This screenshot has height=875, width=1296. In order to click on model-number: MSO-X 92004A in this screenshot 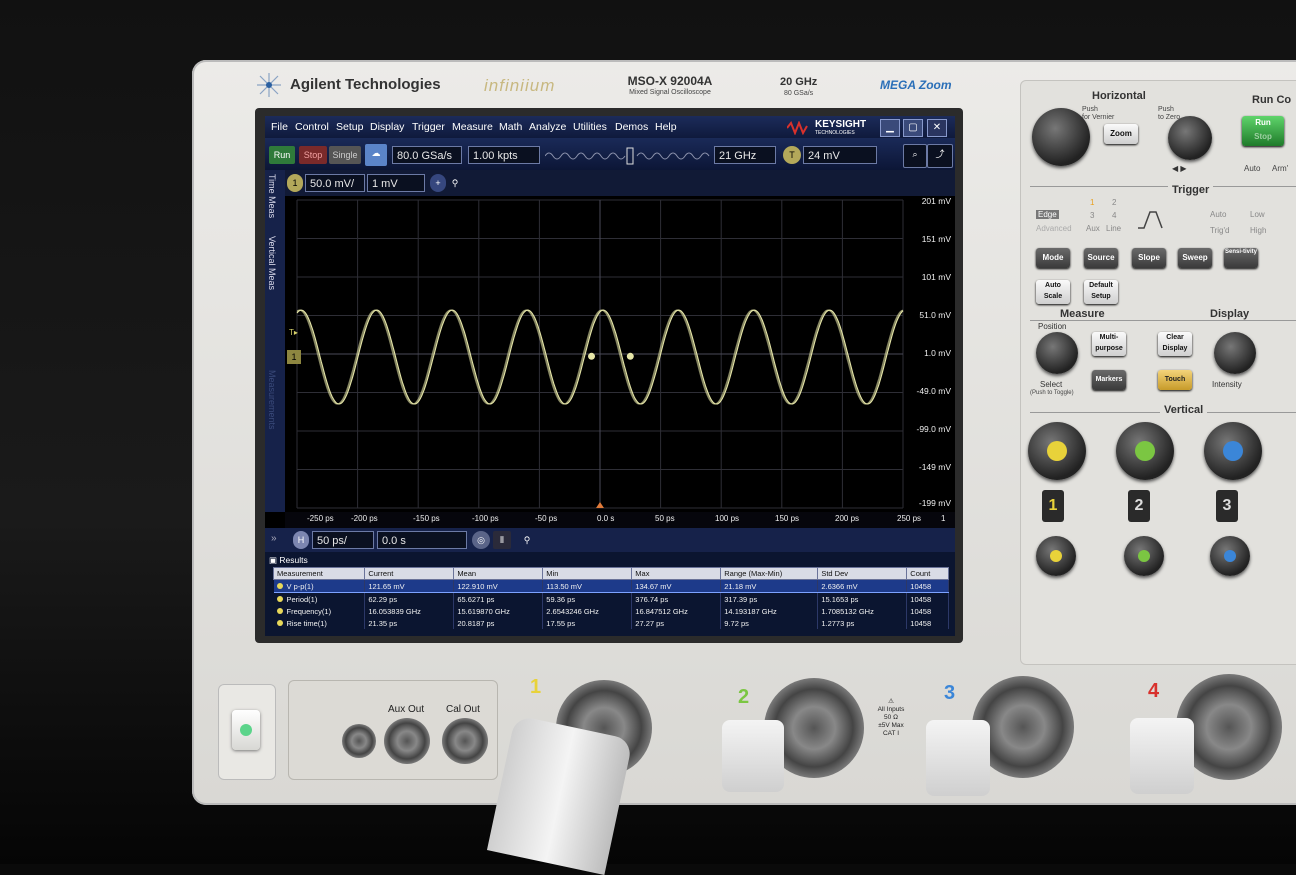, I will do `click(670, 81)`.